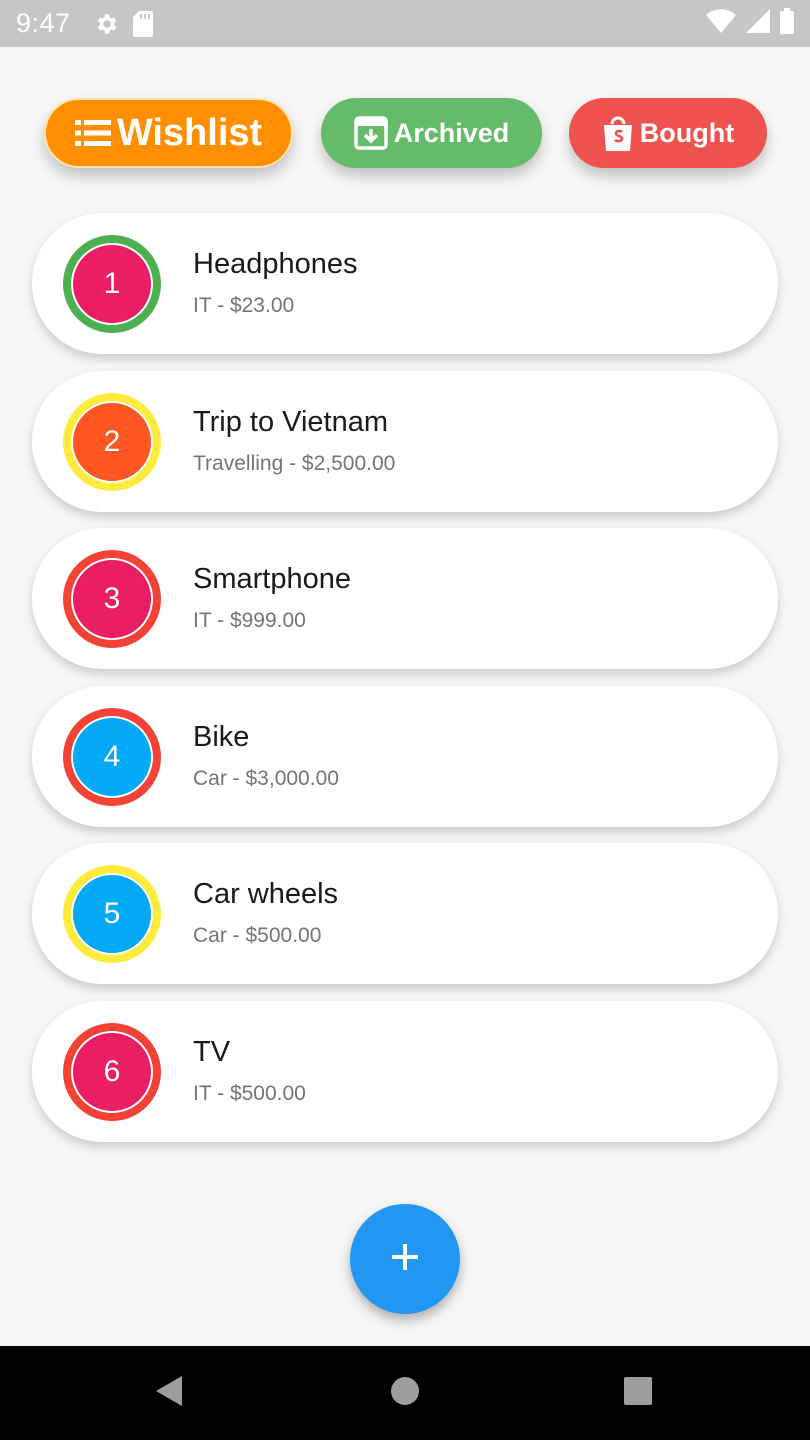 Image resolution: width=810 pixels, height=1440 pixels. Describe the element at coordinates (405, 756) in the screenshot. I see `list-item: 4 Bike Car - $3,000.00` at that location.